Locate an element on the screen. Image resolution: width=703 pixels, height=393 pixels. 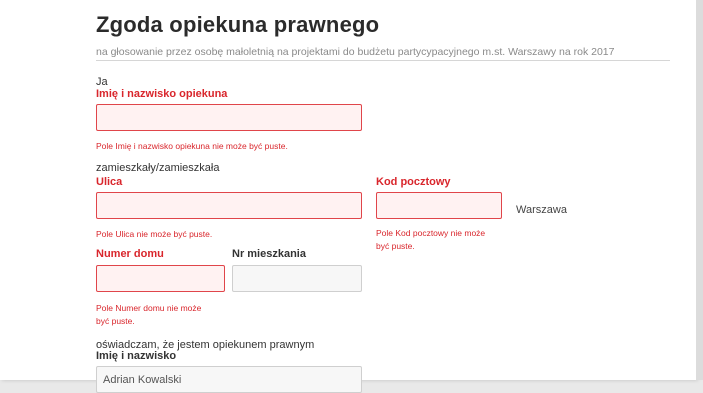
page-title: Zgoda opiekuna prawnego is located at coordinates (238, 24).